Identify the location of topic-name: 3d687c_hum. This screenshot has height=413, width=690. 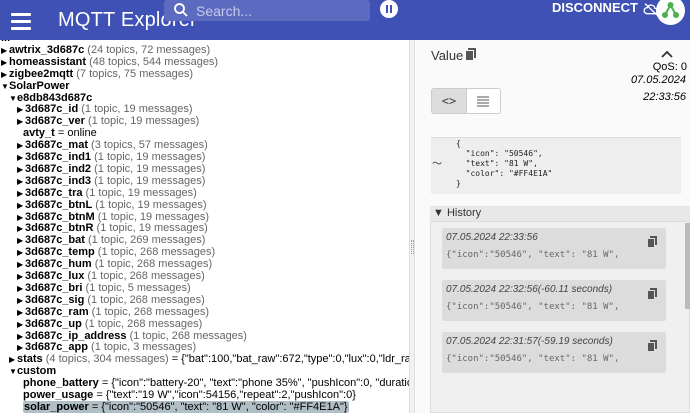
(58, 264).